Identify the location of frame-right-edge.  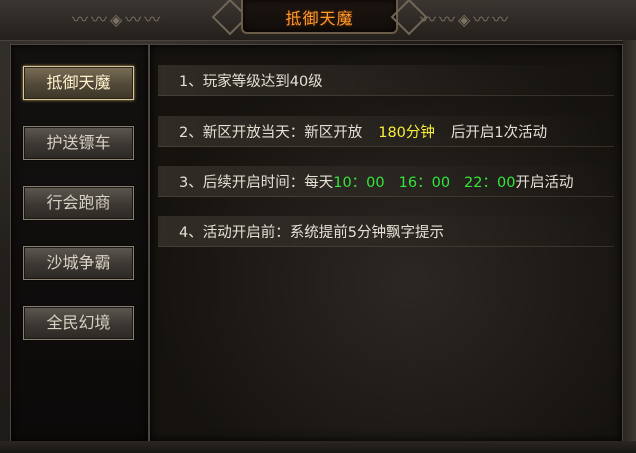
(629, 246).